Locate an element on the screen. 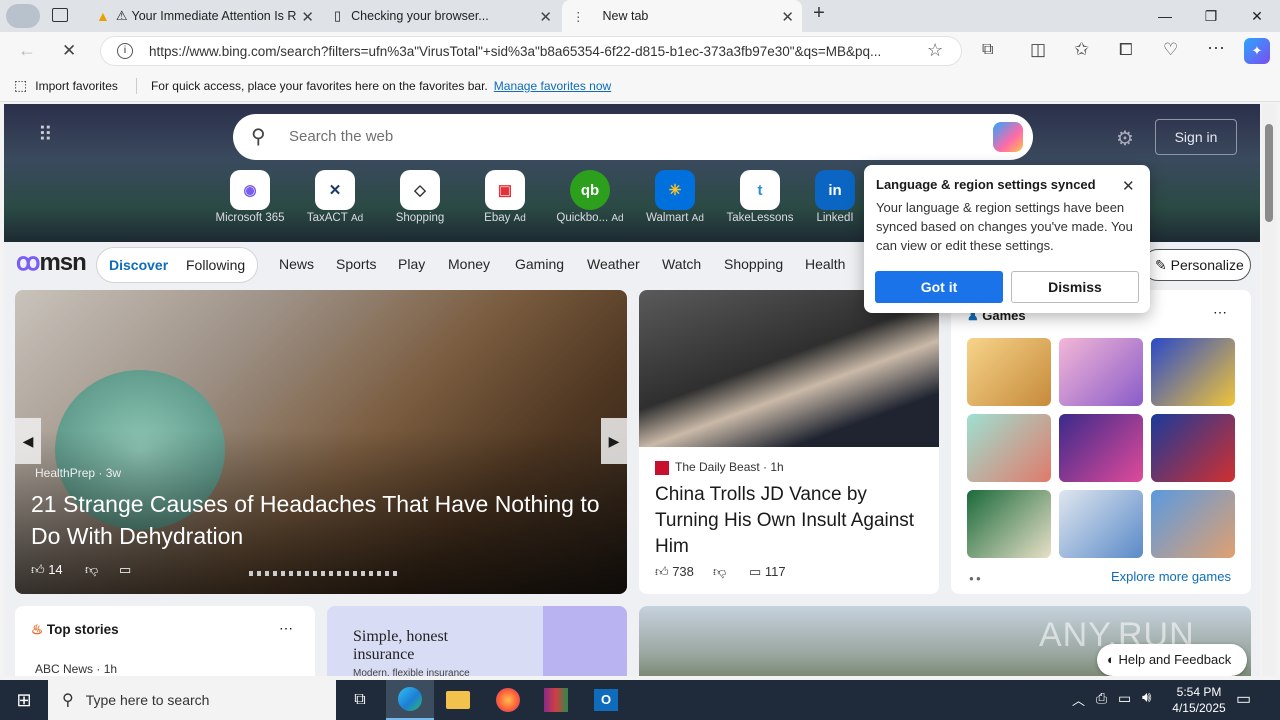 The height and width of the screenshot is (720, 1280). carousel-dots is located at coordinates (324, 573).